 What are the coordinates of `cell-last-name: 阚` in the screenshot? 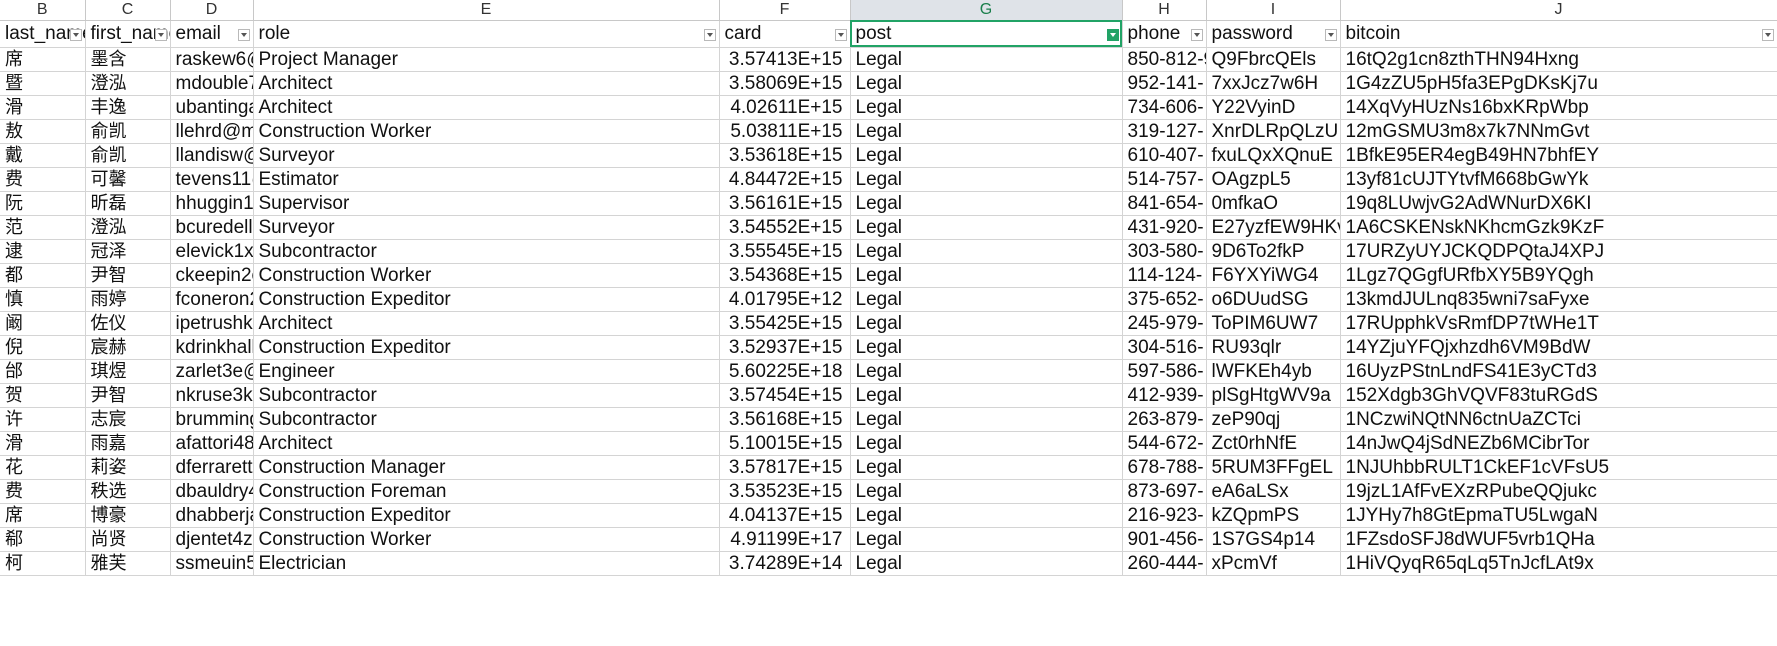 It's located at (43, 323).